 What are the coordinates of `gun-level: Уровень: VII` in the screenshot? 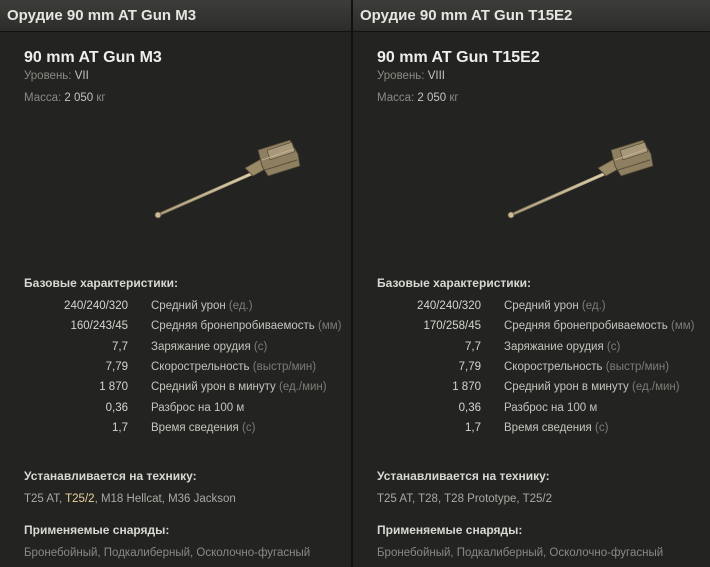 It's located at (56, 76).